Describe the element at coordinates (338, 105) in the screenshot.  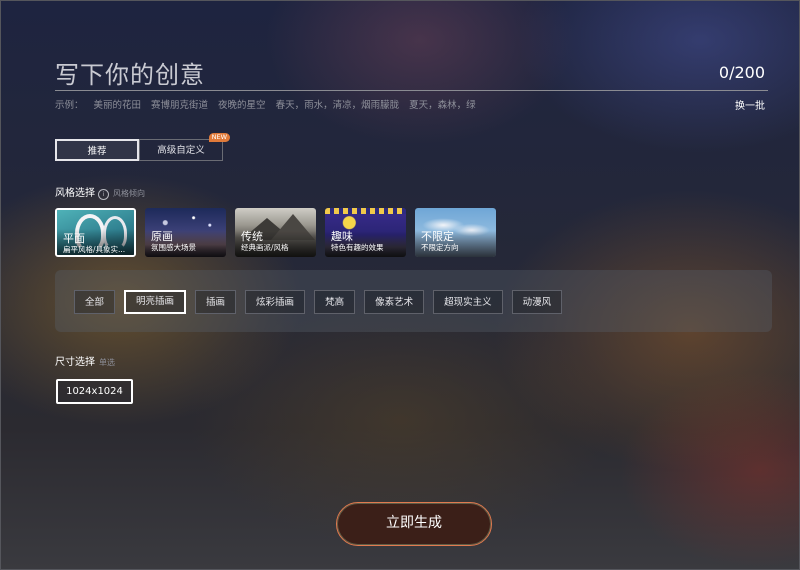
I see `example-prompt: 春天，雨水，清凉，烟雨朦胧` at that location.